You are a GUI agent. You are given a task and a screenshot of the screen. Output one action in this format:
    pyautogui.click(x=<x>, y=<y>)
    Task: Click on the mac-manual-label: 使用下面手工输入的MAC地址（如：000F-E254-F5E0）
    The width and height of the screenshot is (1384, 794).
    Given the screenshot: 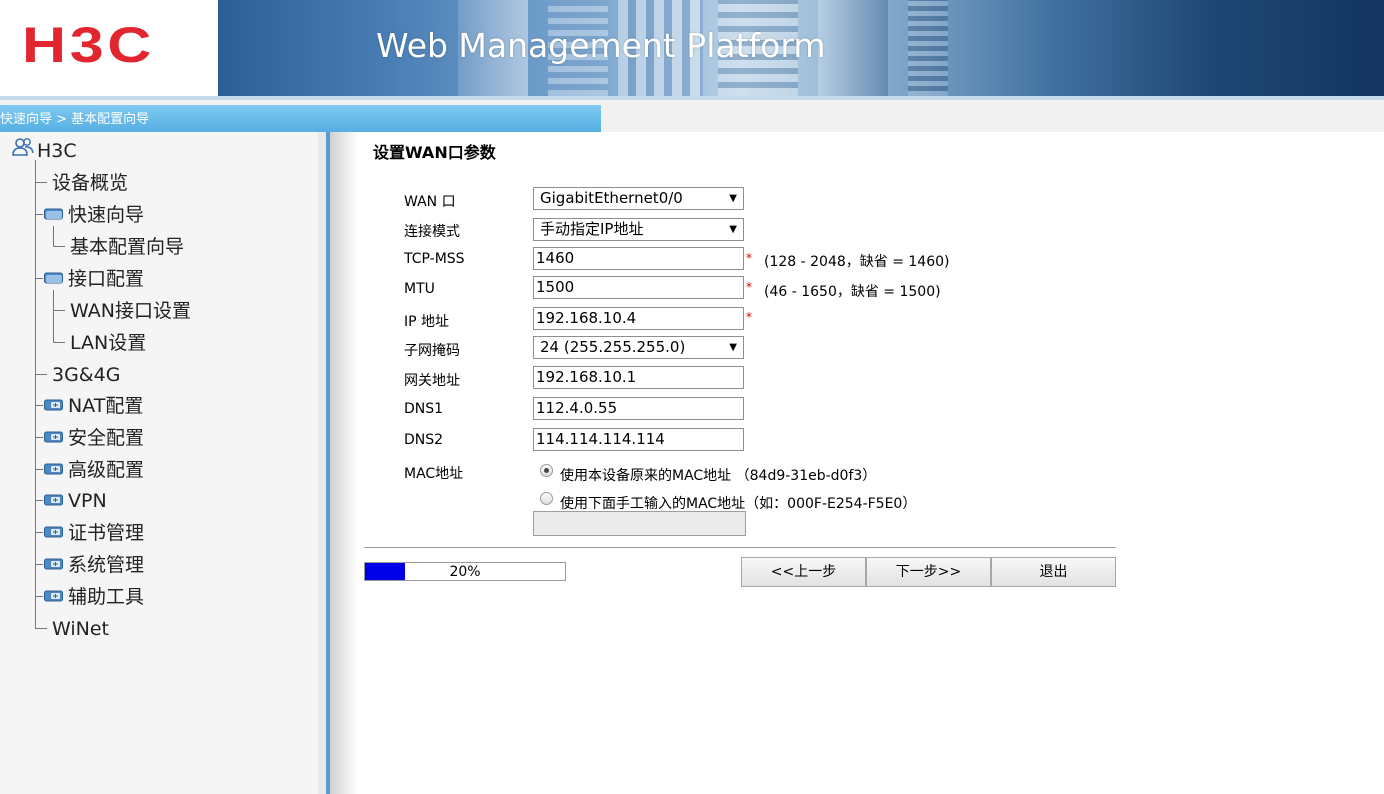 What is the action you would take?
    pyautogui.click(x=738, y=504)
    